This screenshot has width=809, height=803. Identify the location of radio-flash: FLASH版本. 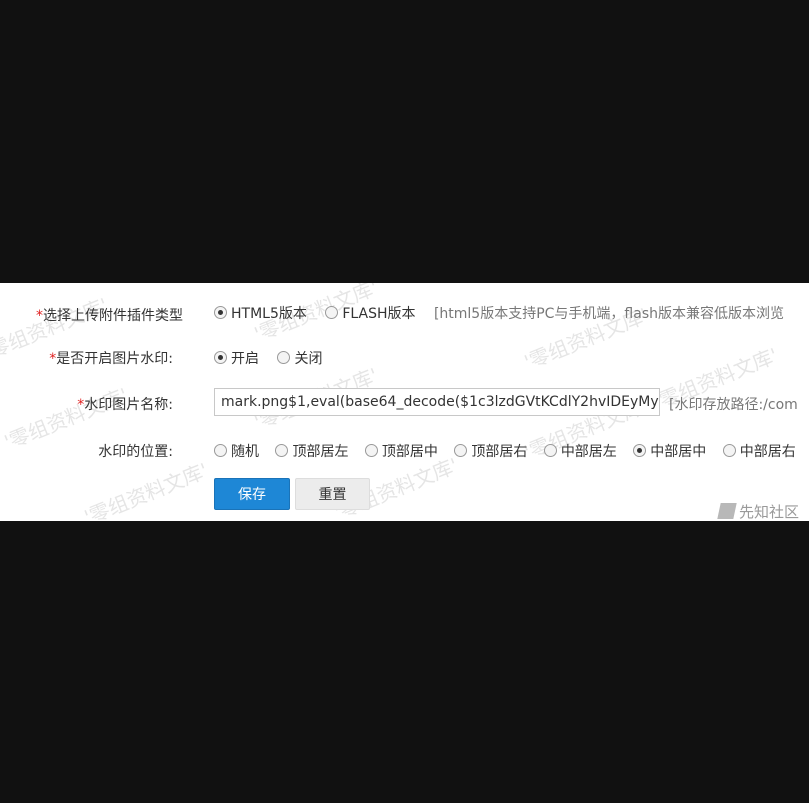
(370, 314).